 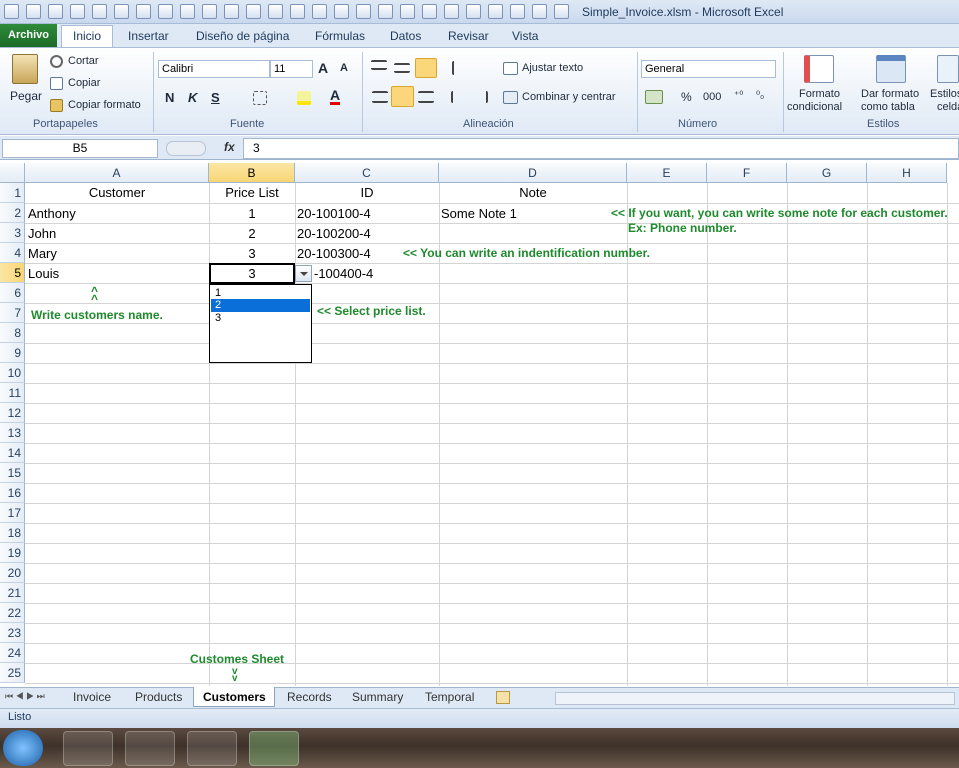 I want to click on row-header: 24, so click(x=12, y=653).